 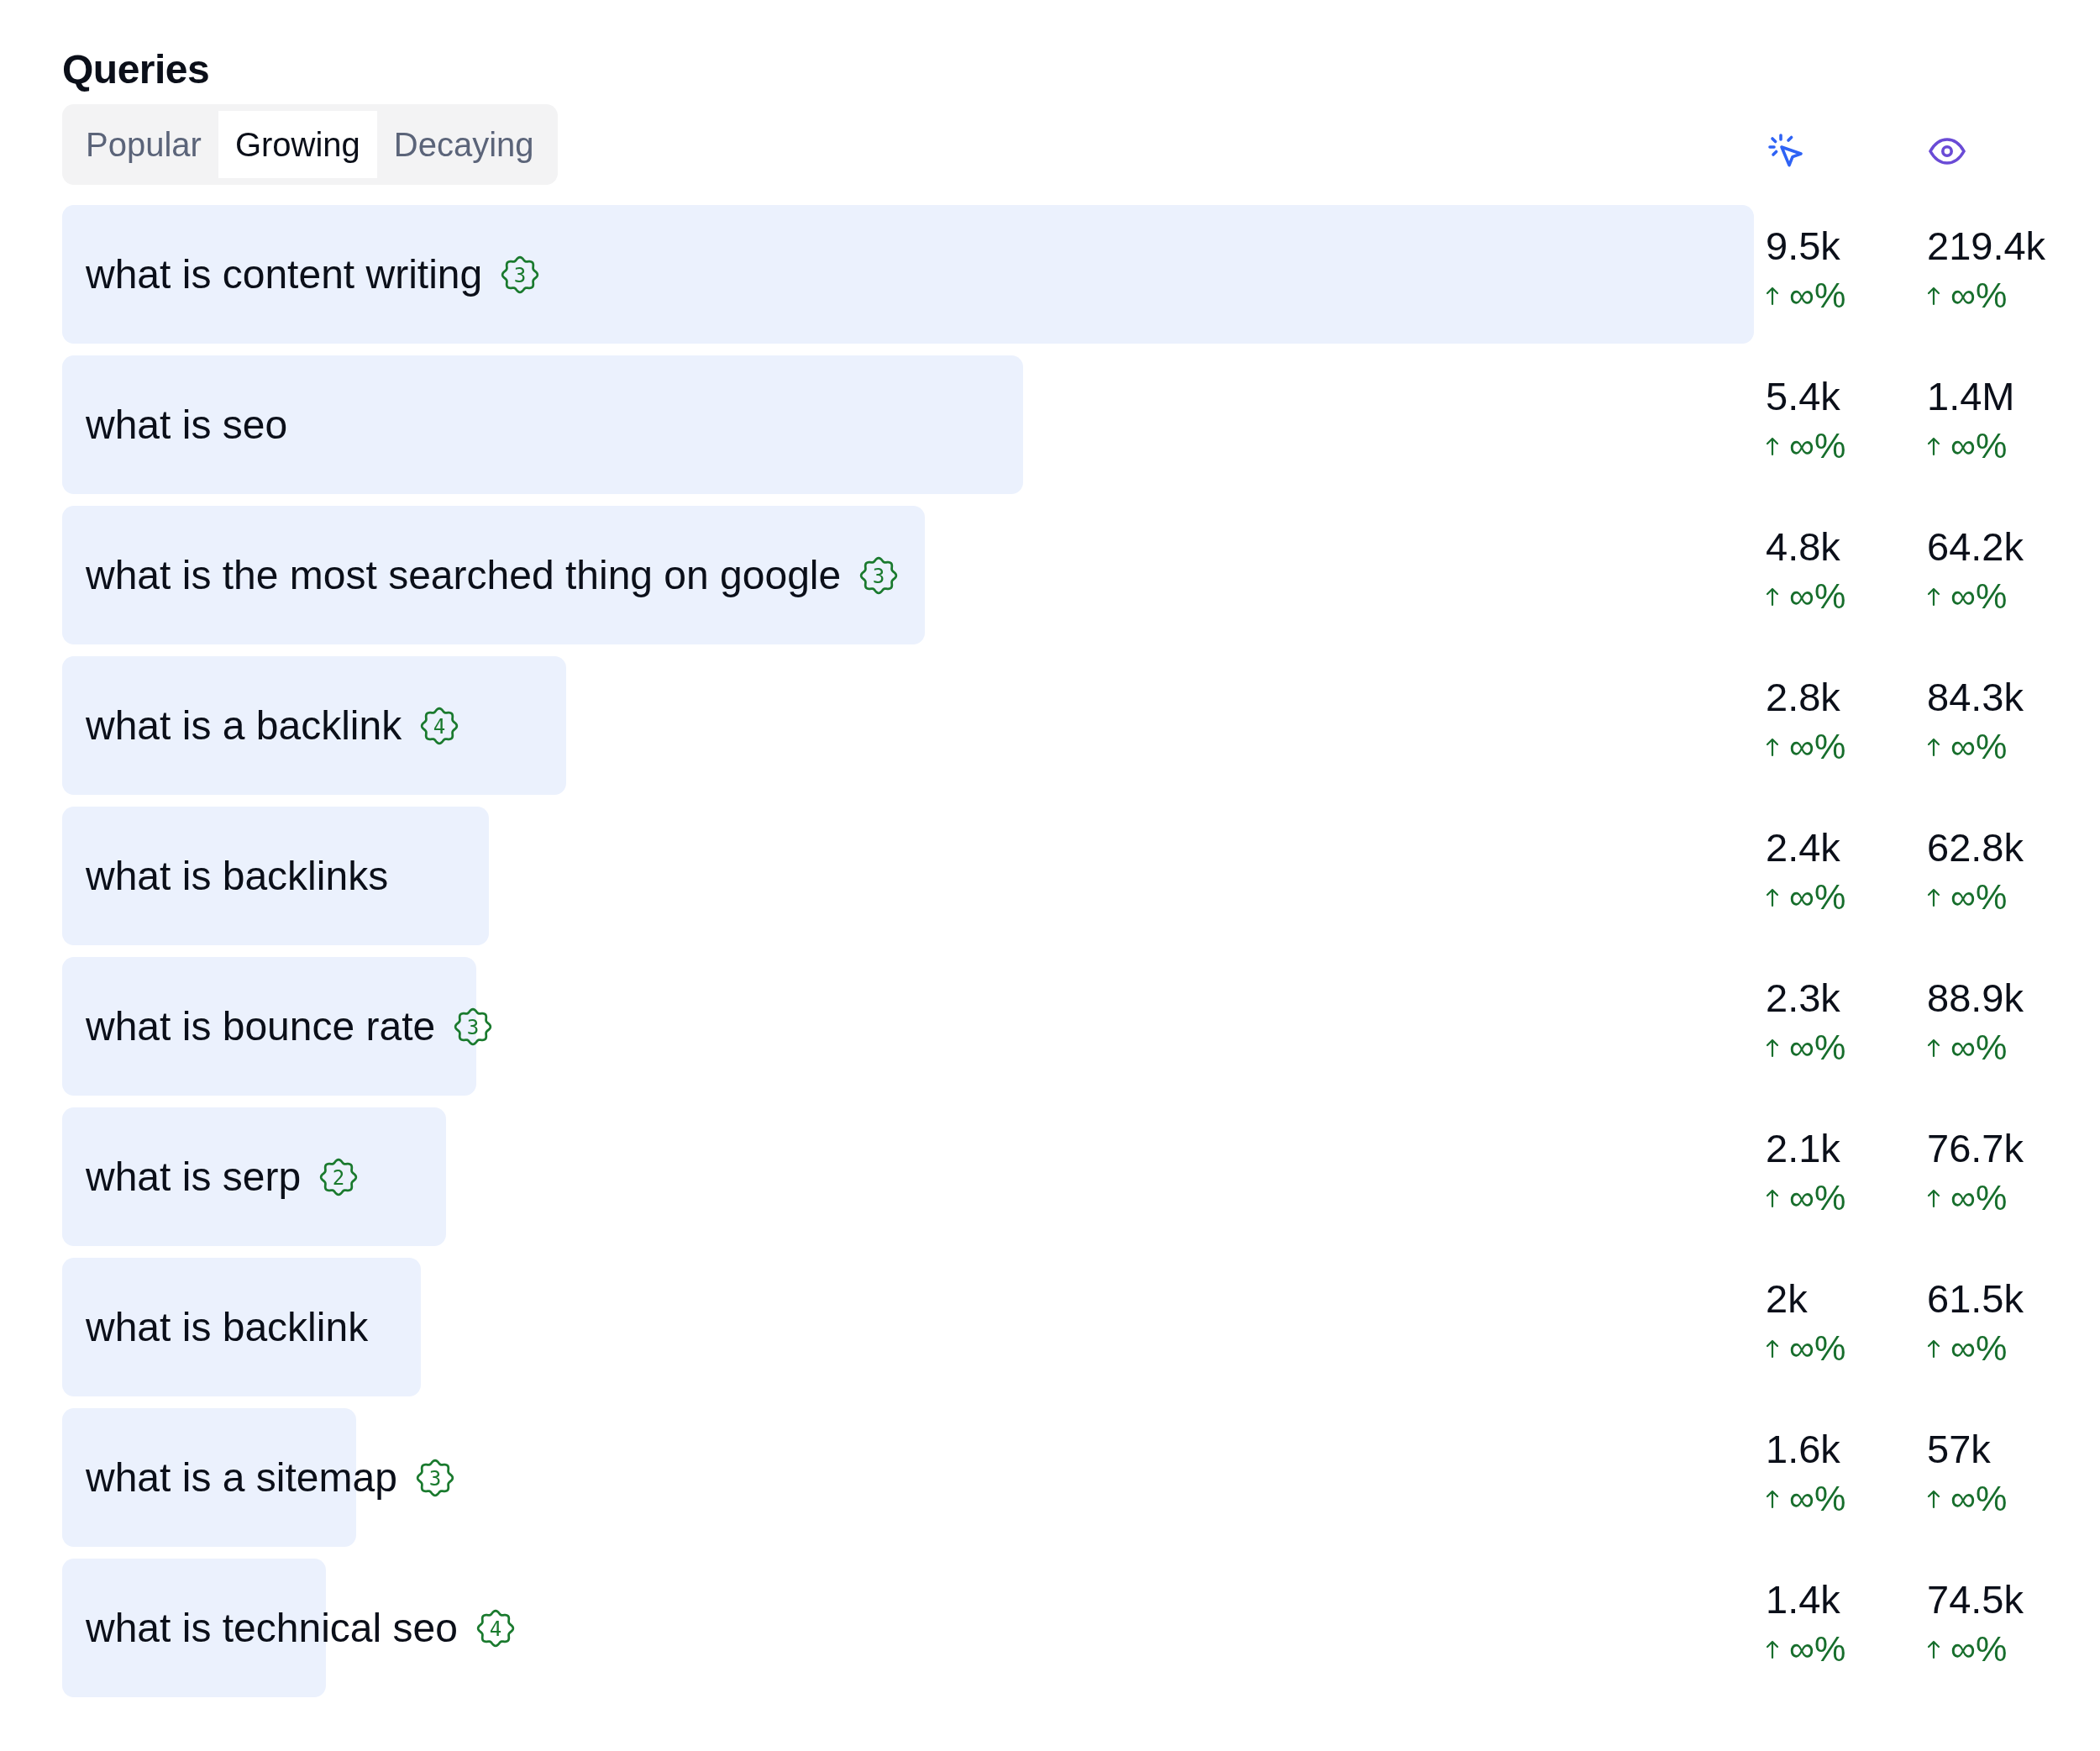 What do you see at coordinates (1975, 1298) in the screenshot?
I see `impression-count: 61.5k` at bounding box center [1975, 1298].